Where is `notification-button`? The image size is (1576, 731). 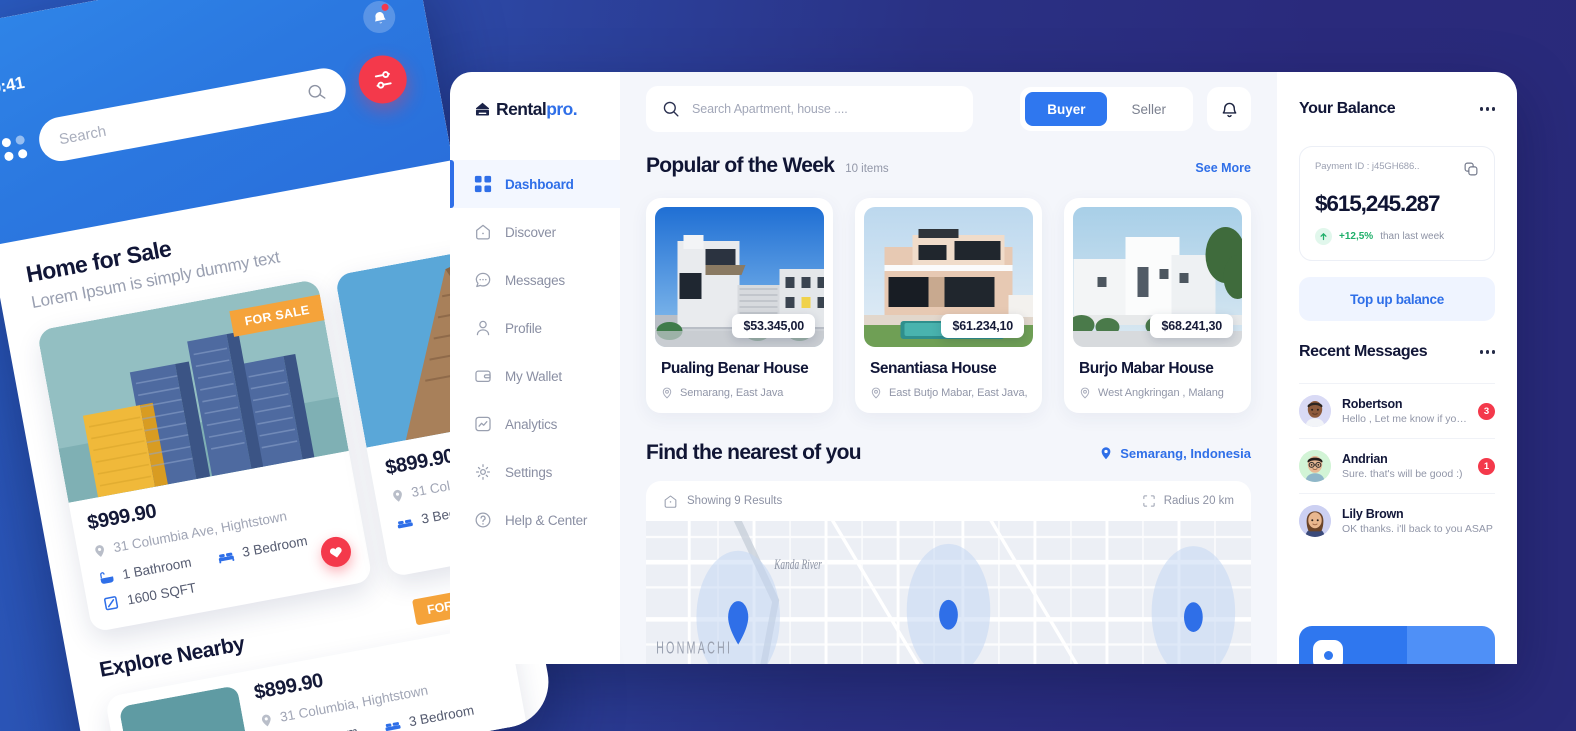
notification-button is located at coordinates (1229, 109).